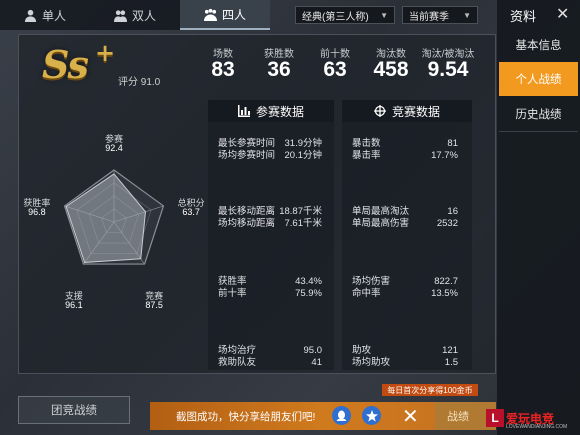  Describe the element at coordinates (303, 155) in the screenshot. I see `stat-row-value: 20.1分钟` at that location.